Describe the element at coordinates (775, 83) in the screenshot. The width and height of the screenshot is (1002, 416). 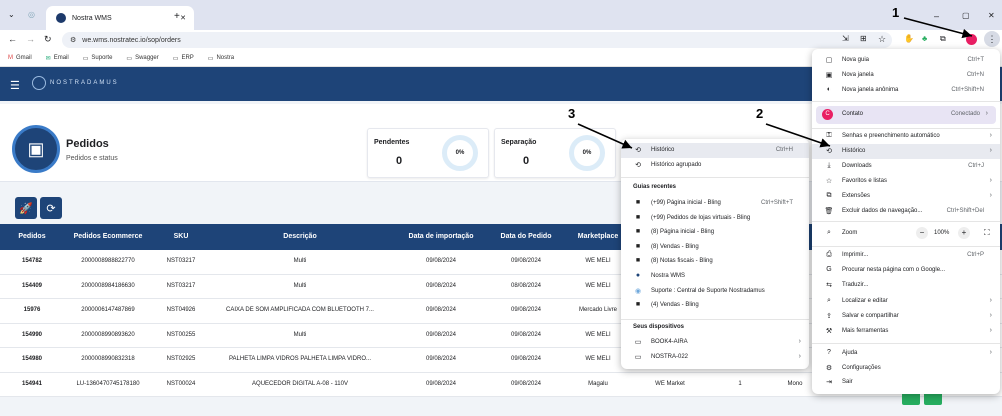
I see `annotation-arrows` at that location.